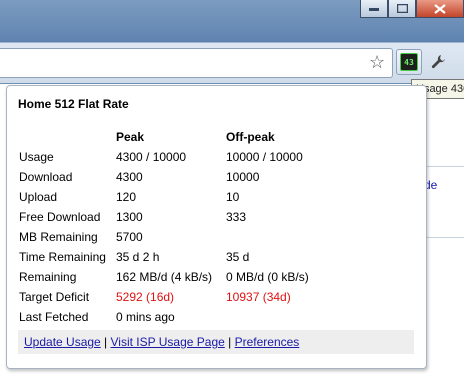 Image resolution: width=464 pixels, height=374 pixels. Describe the element at coordinates (177, 297) in the screenshot. I see `table-row-target-deficit: Target Deficit 5292 (16d) 10937 (34d)` at that location.